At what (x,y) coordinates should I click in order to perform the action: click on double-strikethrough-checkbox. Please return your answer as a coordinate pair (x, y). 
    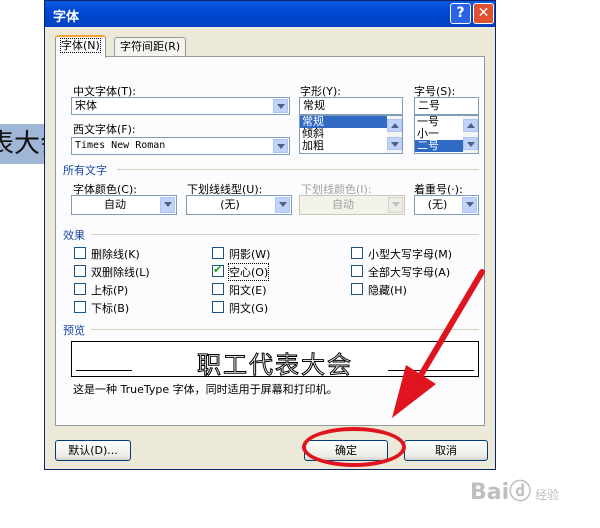
    Looking at the image, I should click on (80, 271).